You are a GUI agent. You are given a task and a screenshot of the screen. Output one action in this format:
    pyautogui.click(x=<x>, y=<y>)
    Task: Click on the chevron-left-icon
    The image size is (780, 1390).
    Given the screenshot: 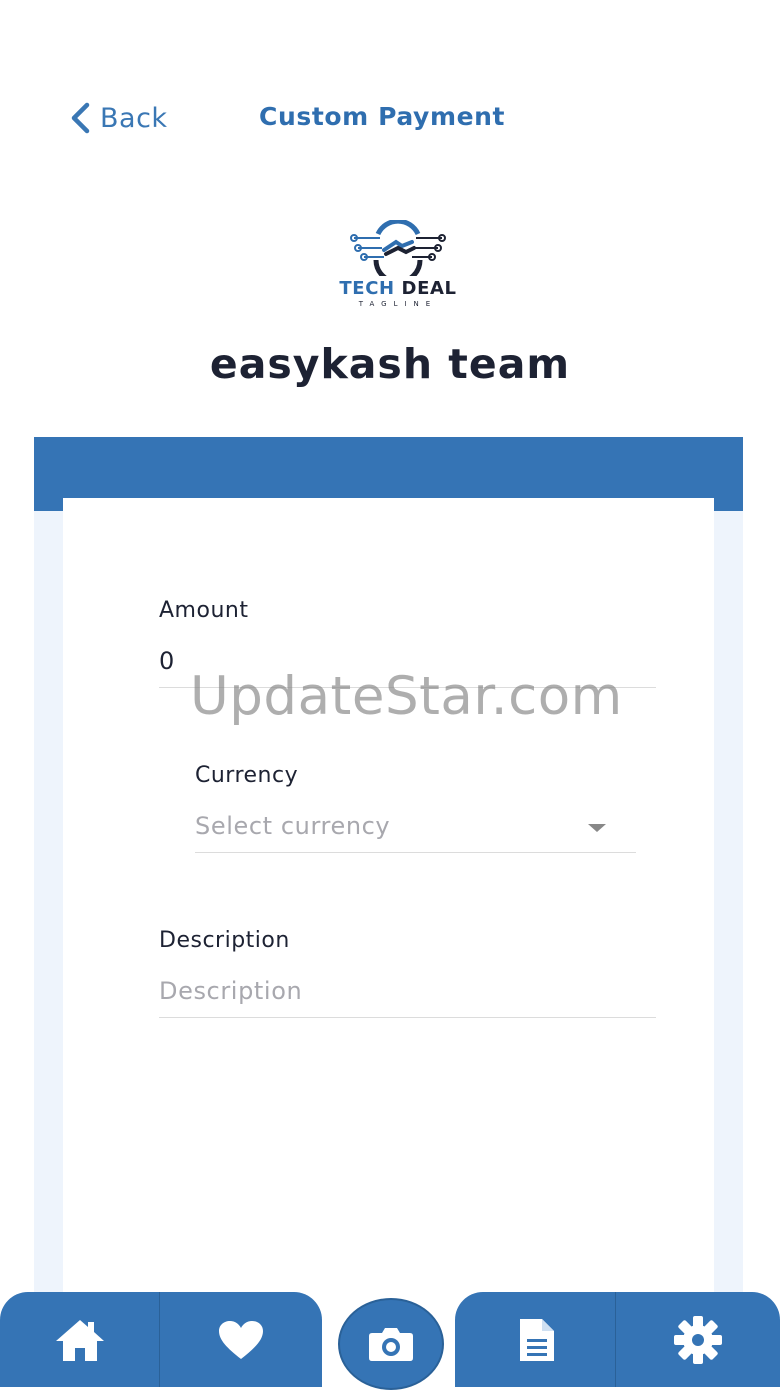 What is the action you would take?
    pyautogui.click(x=80, y=118)
    